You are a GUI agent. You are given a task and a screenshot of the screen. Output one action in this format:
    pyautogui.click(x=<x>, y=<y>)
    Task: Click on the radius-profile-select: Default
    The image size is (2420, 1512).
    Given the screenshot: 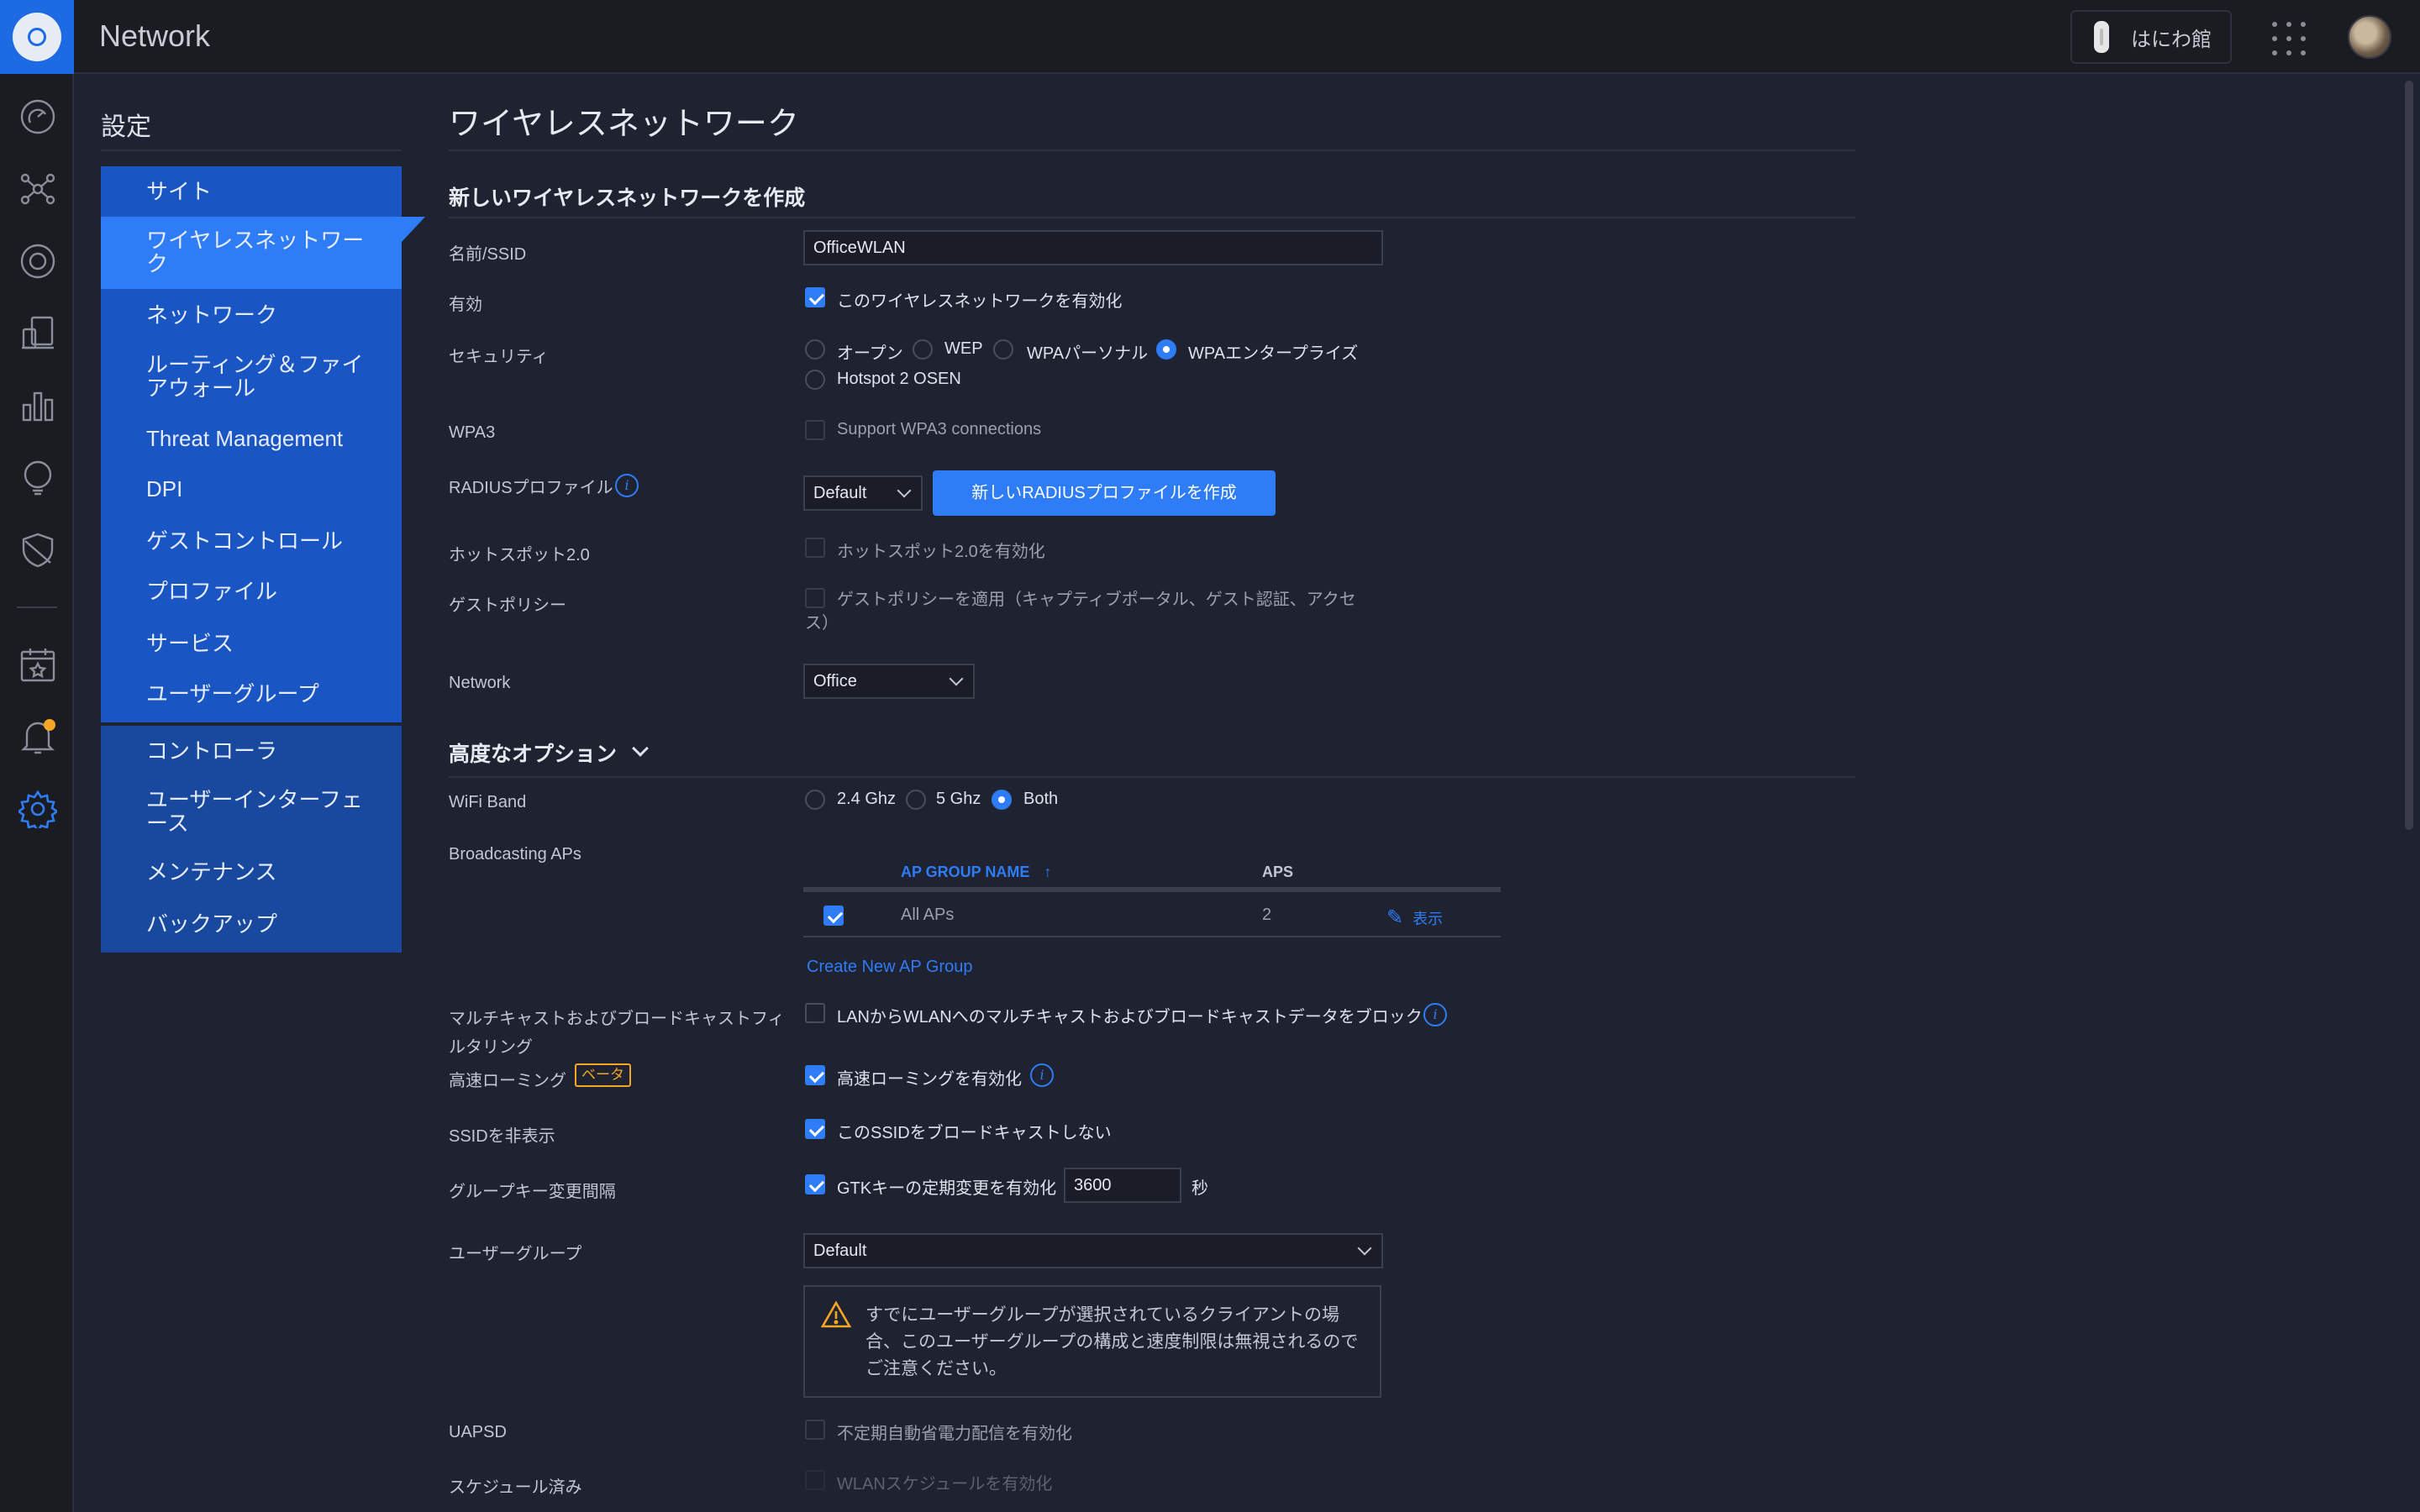 What is the action you would take?
    pyautogui.click(x=863, y=493)
    